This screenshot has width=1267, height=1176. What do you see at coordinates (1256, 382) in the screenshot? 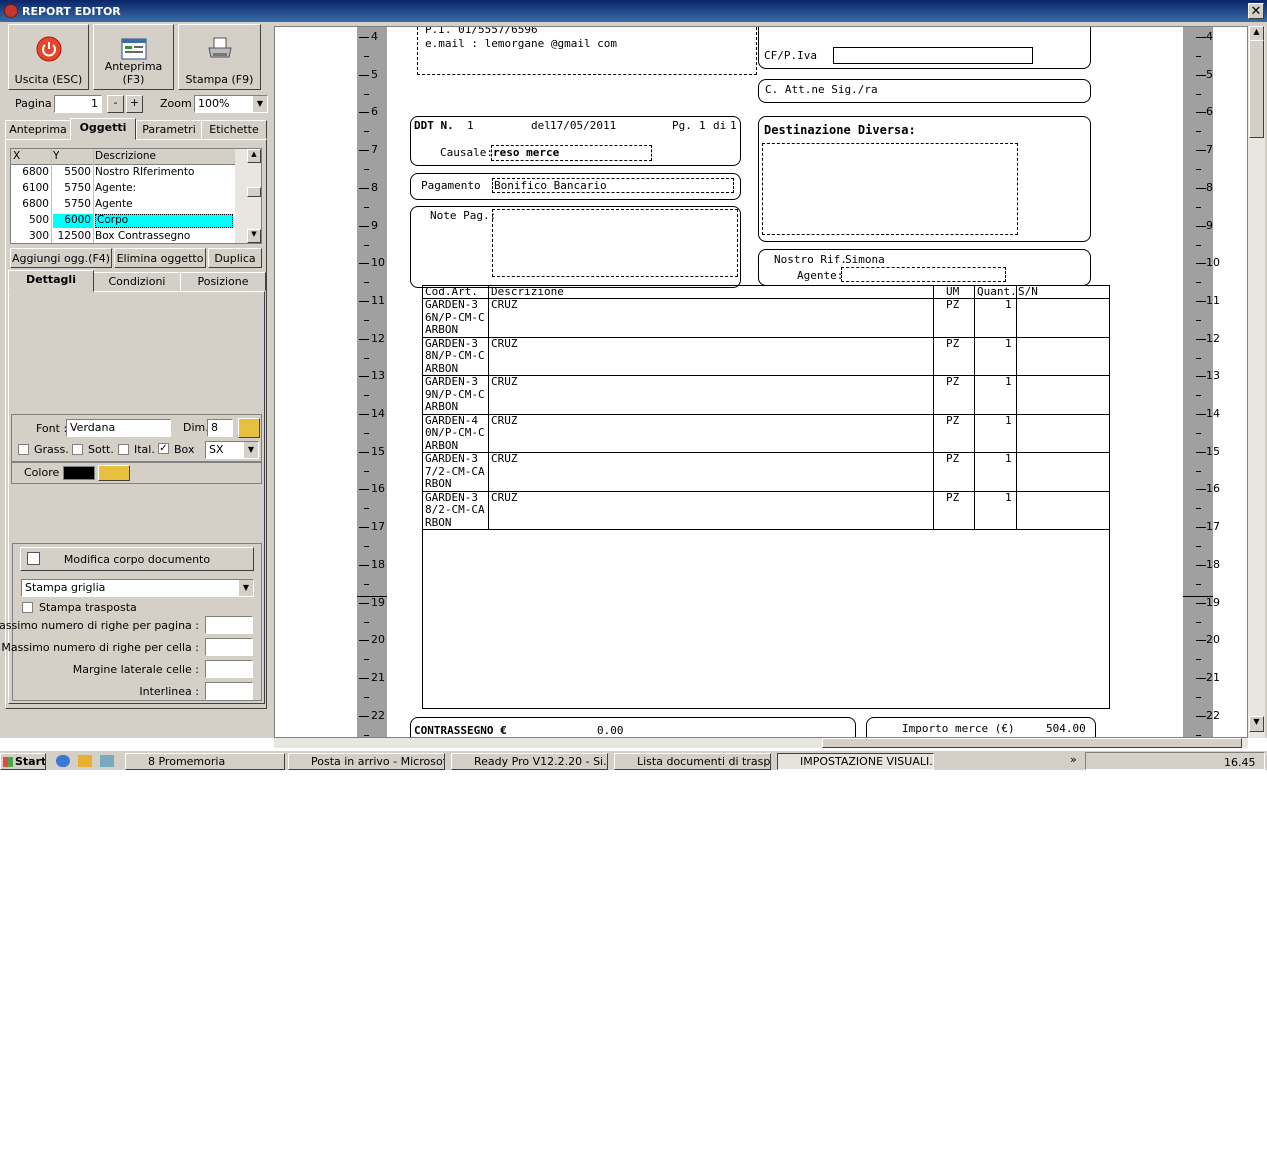
I see `vertical-scrollbar: ▲ ▼` at bounding box center [1256, 382].